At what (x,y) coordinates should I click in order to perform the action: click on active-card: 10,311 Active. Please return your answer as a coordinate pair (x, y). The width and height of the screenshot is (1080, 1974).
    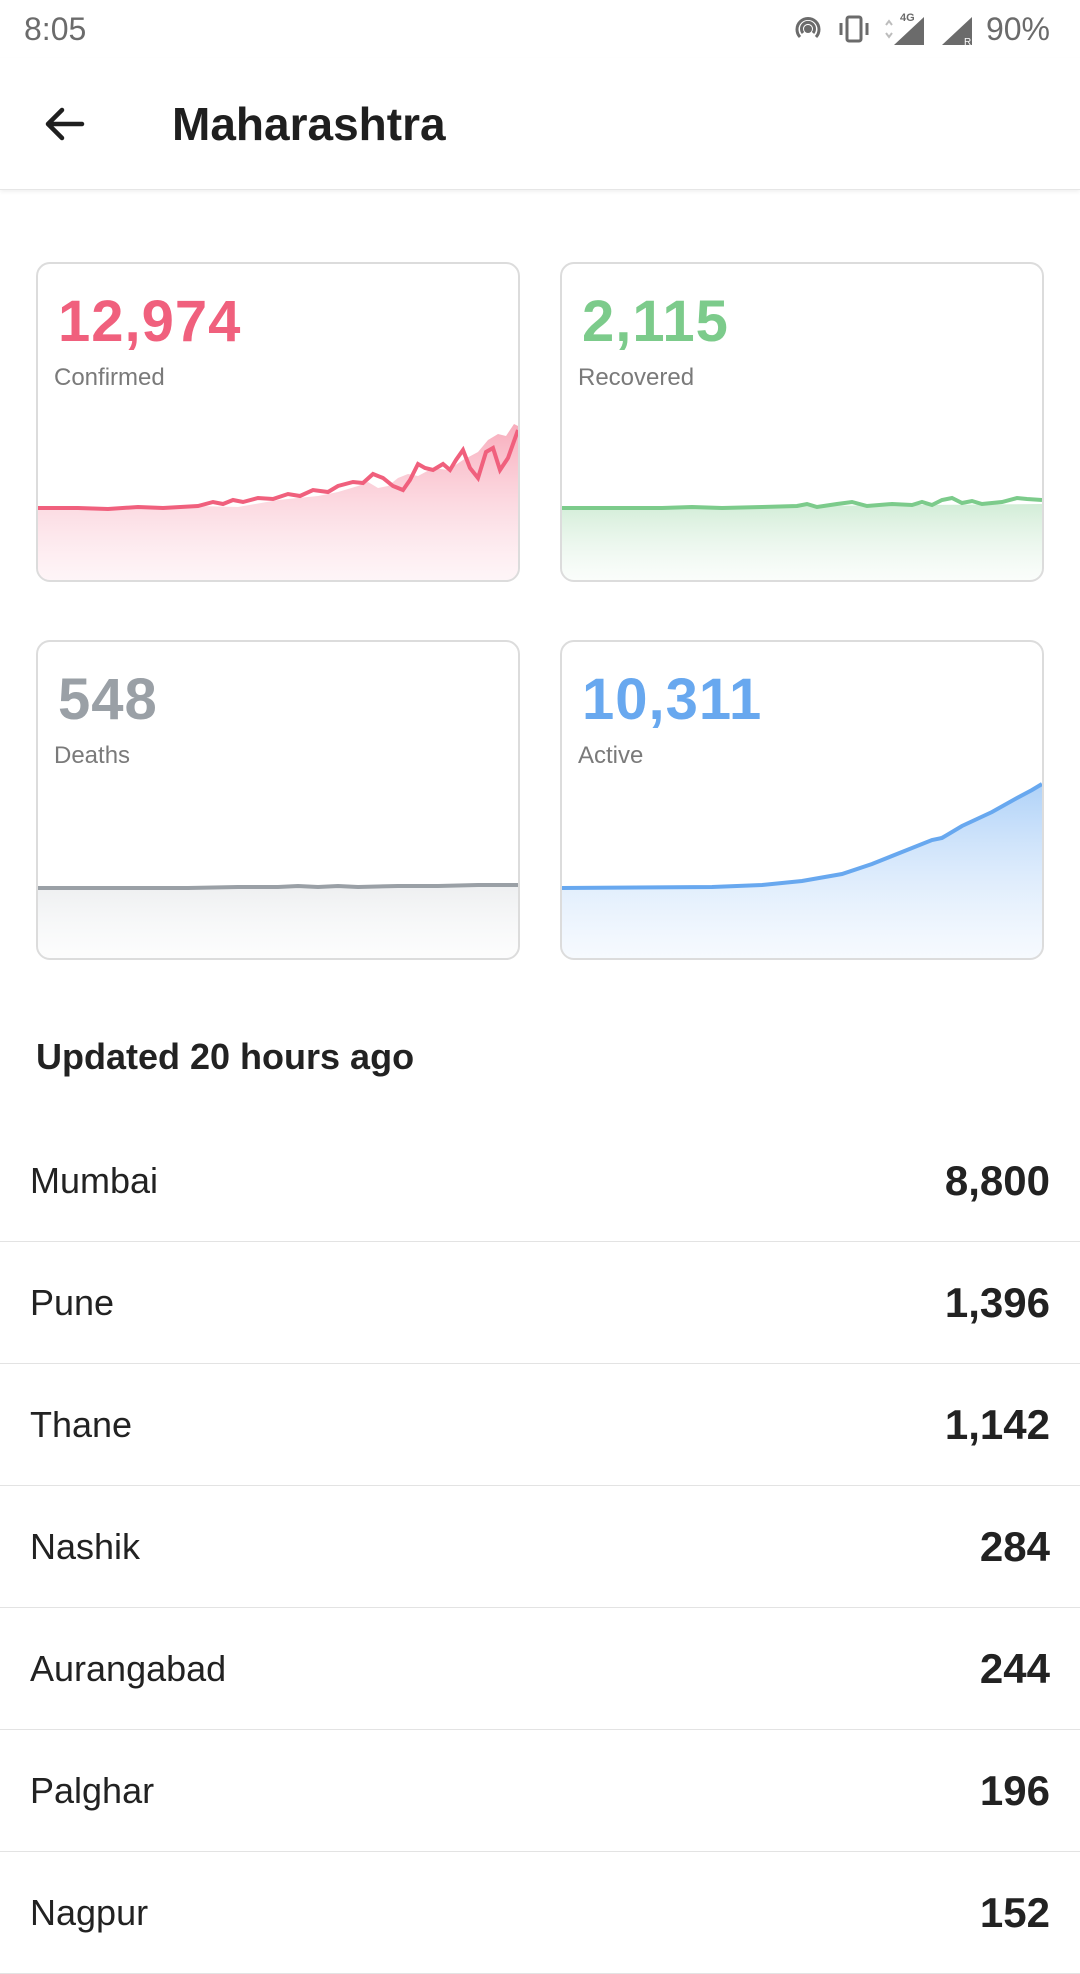
    Looking at the image, I should click on (802, 800).